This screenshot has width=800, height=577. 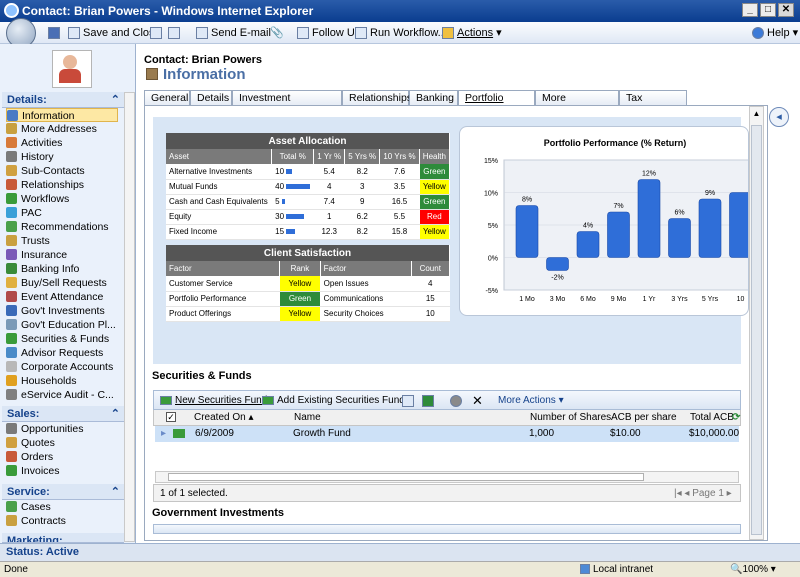 I want to click on sidebar-item-invoices: Invoices, so click(x=62, y=471).